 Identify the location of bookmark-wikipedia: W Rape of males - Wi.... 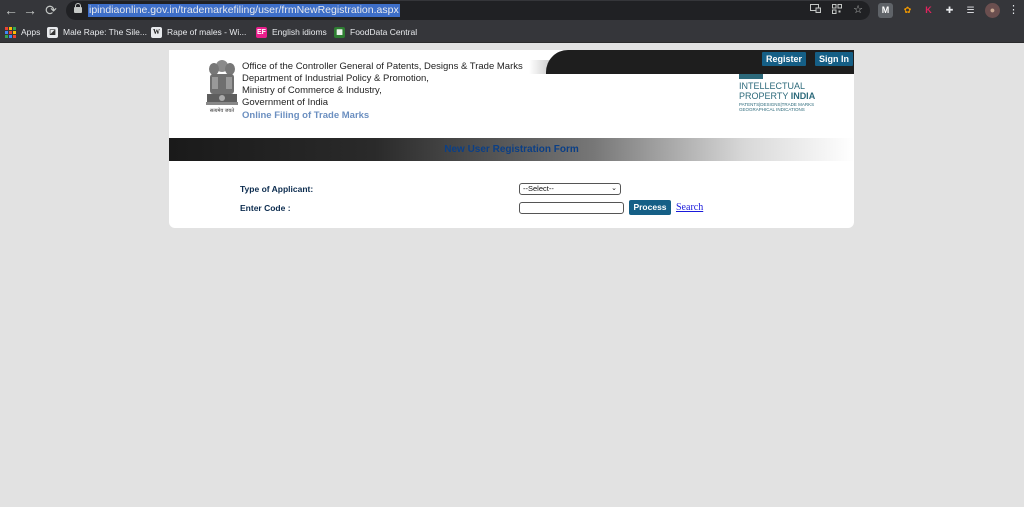
(198, 32).